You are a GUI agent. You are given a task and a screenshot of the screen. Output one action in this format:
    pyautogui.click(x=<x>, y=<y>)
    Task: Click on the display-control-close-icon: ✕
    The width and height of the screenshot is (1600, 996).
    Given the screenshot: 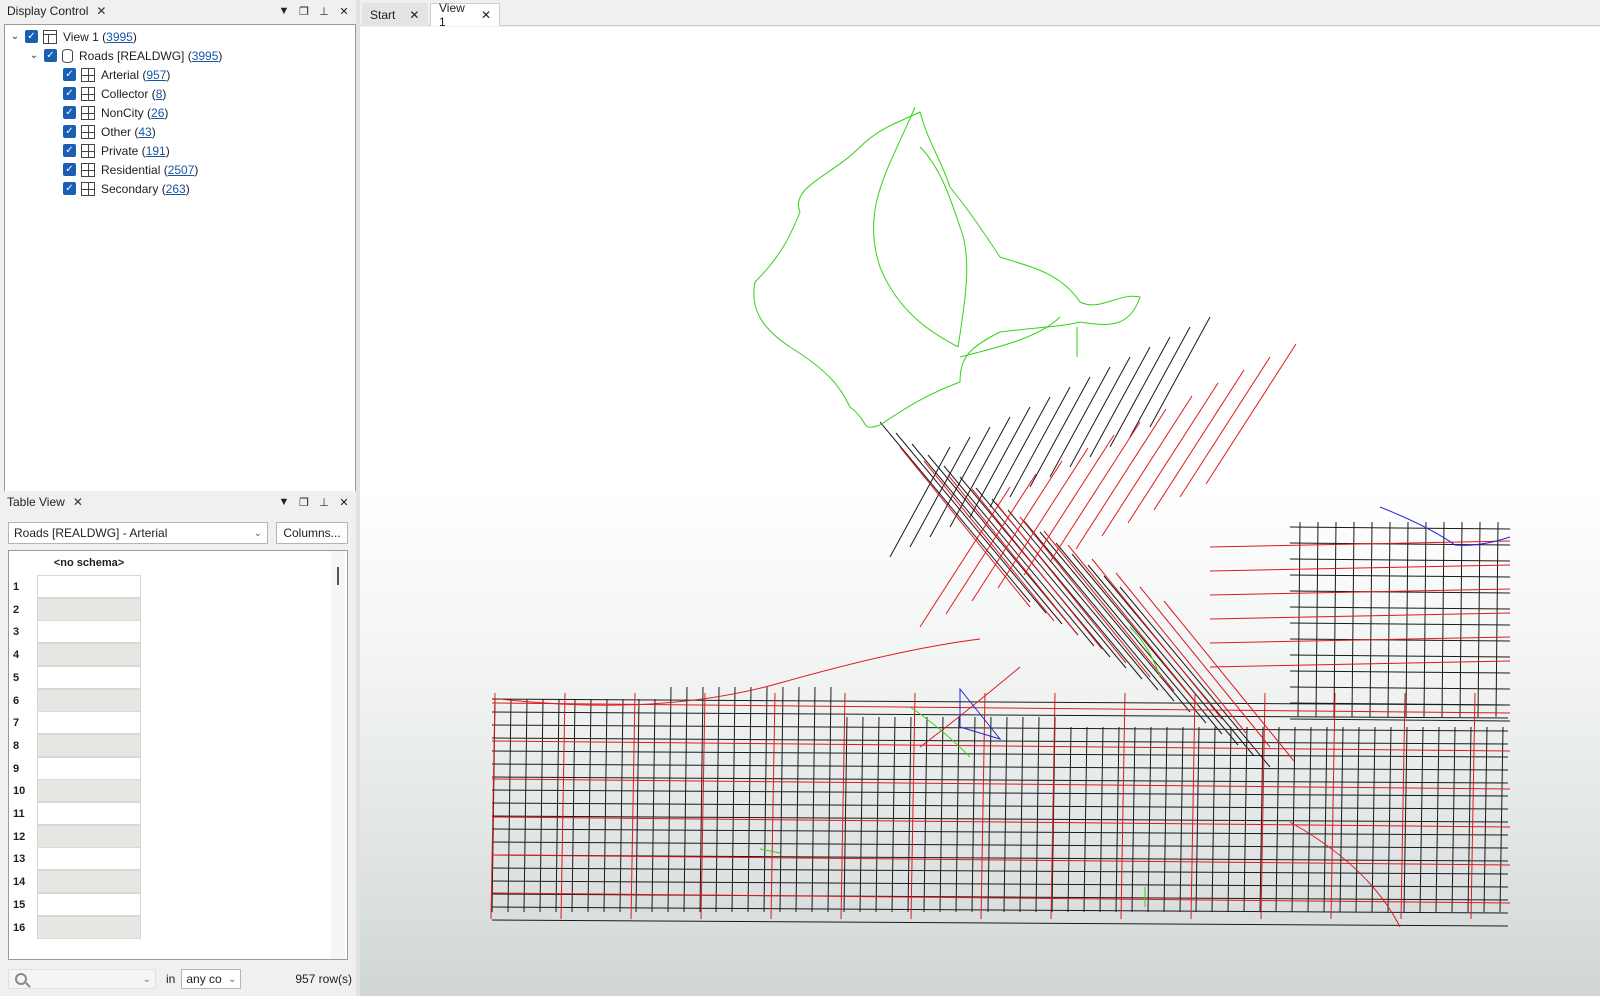 What is the action you would take?
    pyautogui.click(x=101, y=11)
    